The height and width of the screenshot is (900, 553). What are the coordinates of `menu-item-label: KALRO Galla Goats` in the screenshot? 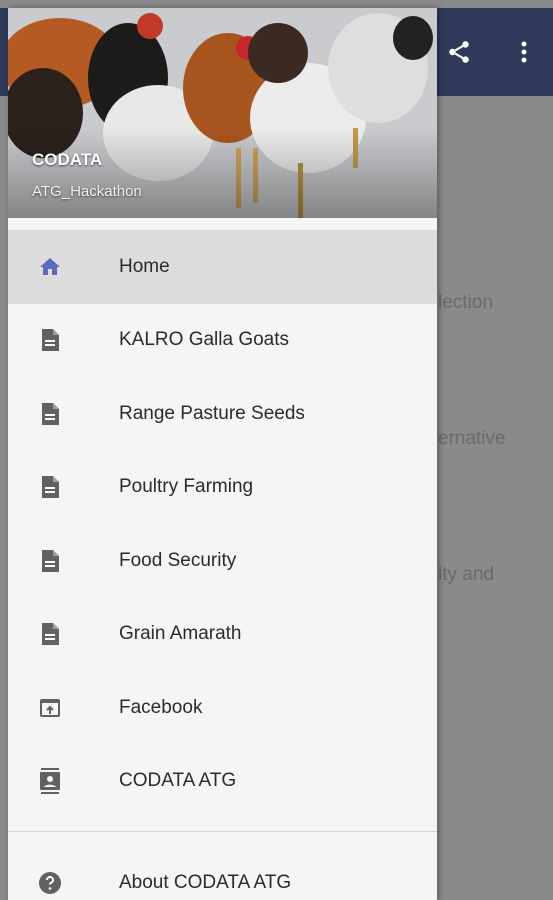 It's located at (204, 340).